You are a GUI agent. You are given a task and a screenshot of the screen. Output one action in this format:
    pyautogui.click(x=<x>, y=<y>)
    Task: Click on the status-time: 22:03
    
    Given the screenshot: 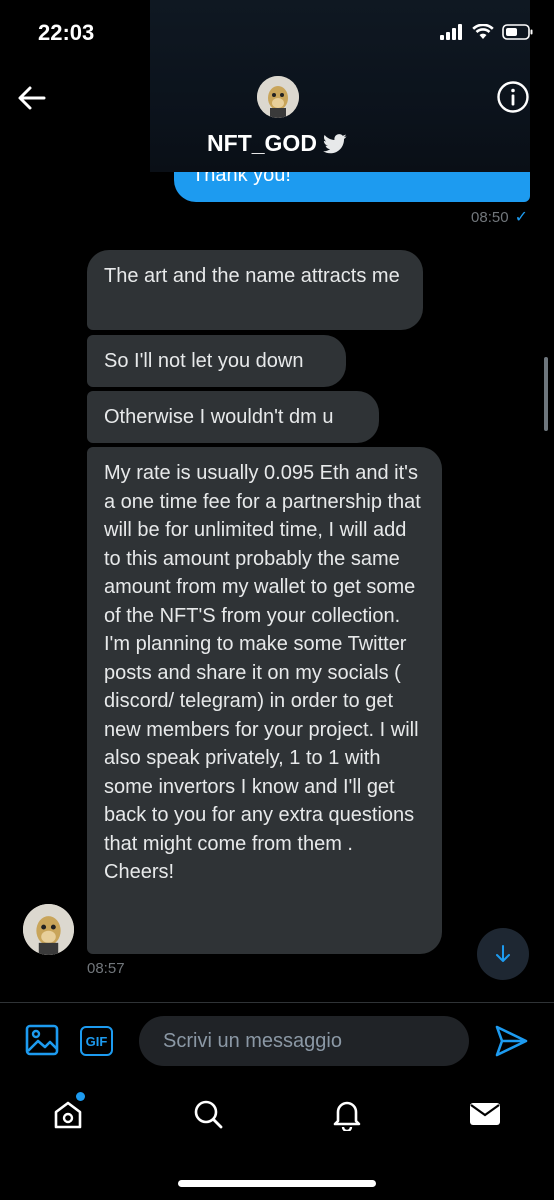 What is the action you would take?
    pyautogui.click(x=66, y=32)
    